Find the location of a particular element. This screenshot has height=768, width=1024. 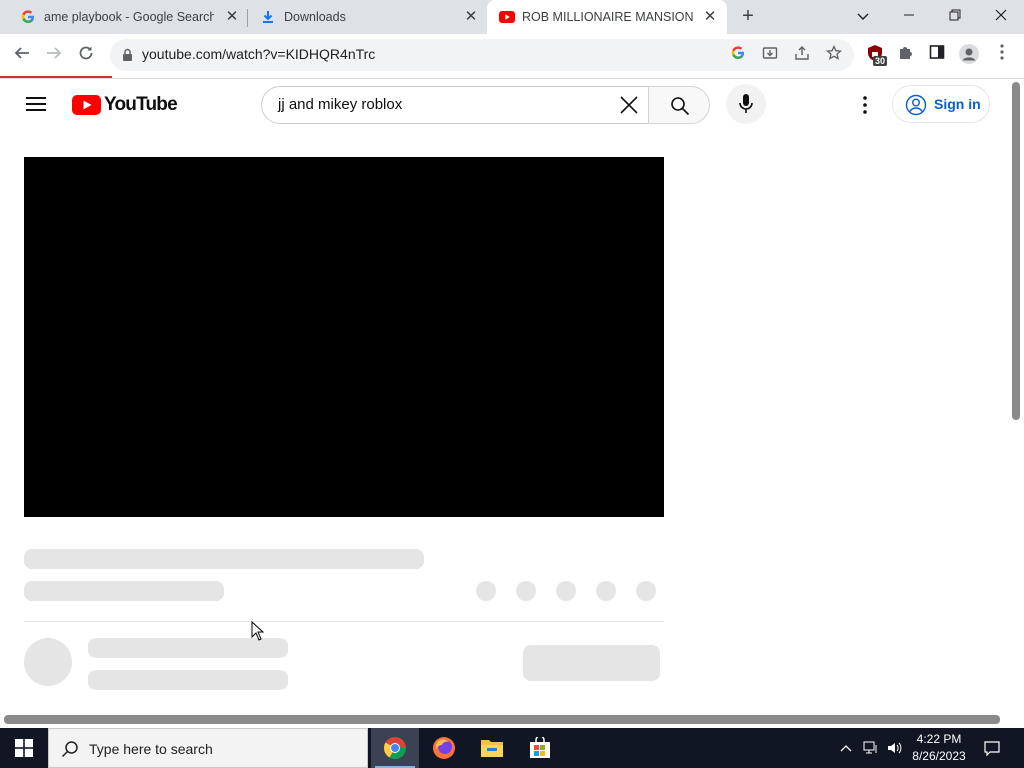

taskbar-firefox-icon is located at coordinates (444, 748).